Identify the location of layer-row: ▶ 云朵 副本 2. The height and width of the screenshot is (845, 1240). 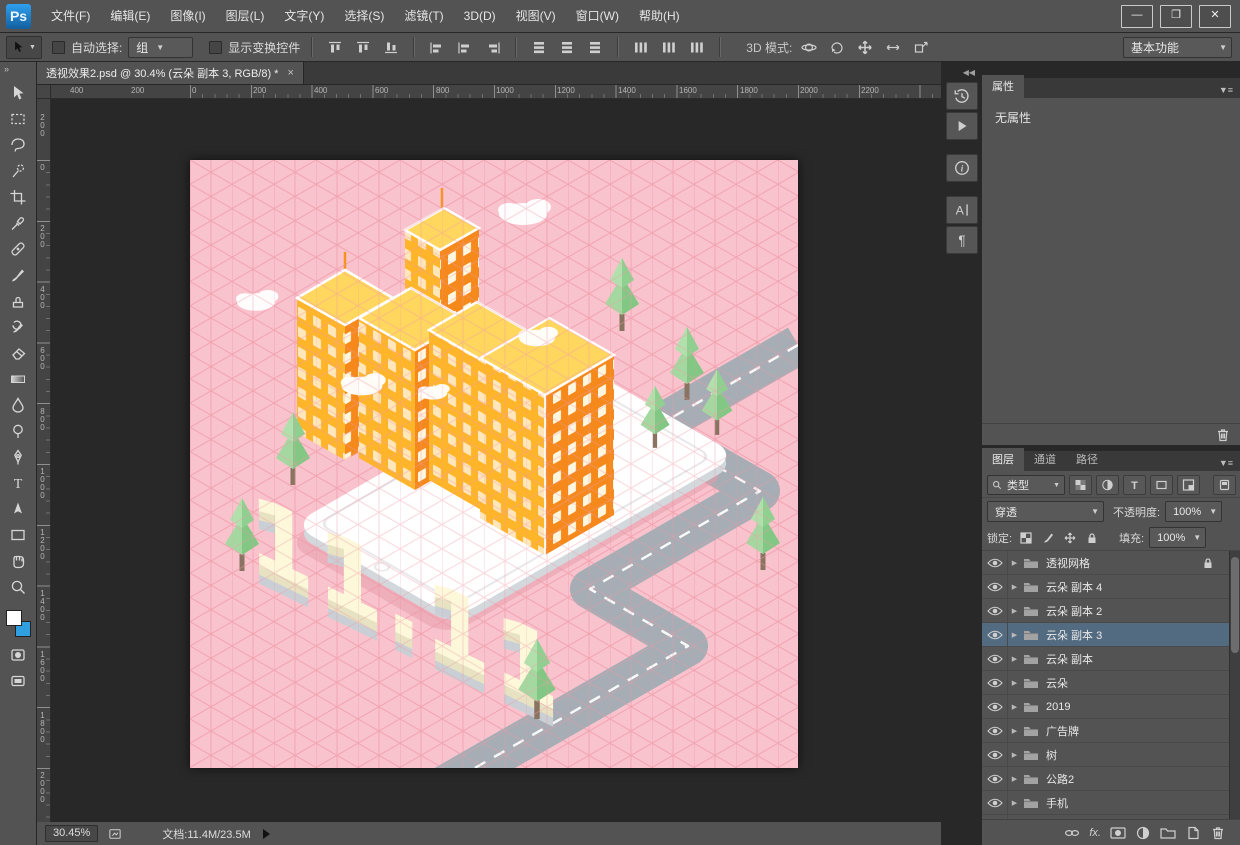
(1111, 611).